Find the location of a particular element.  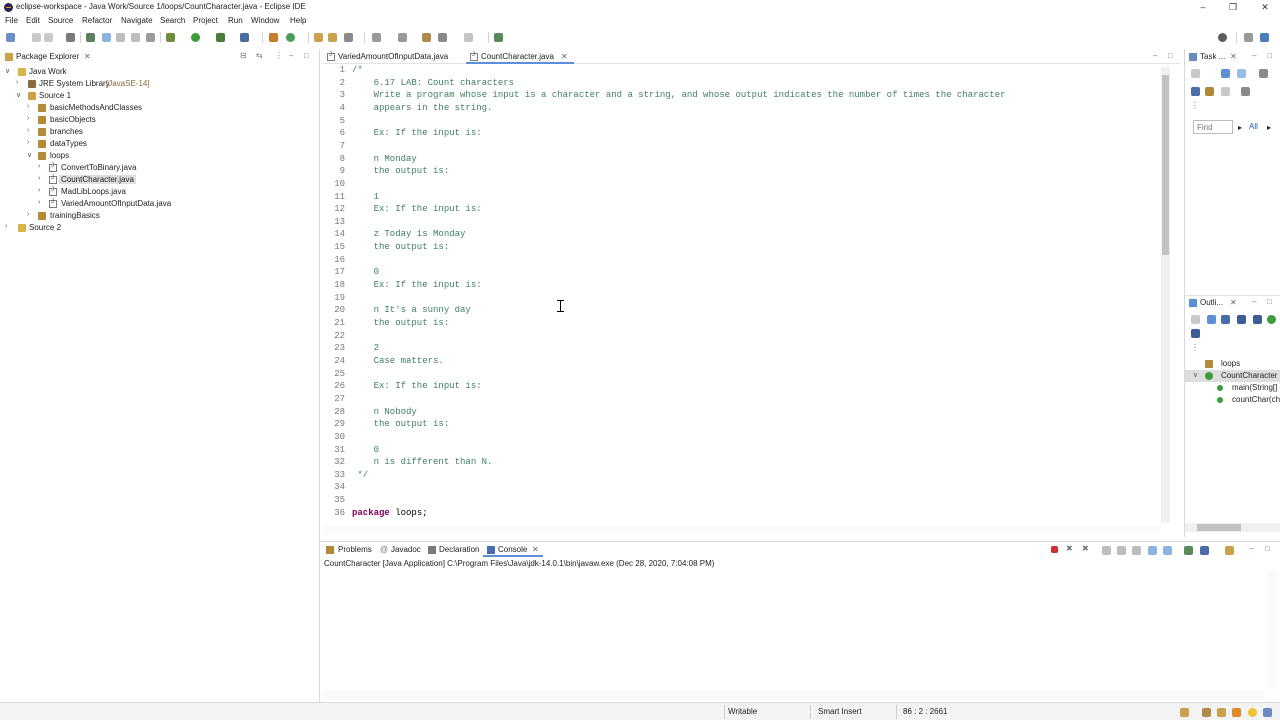

menu-file: File is located at coordinates (11, 20).